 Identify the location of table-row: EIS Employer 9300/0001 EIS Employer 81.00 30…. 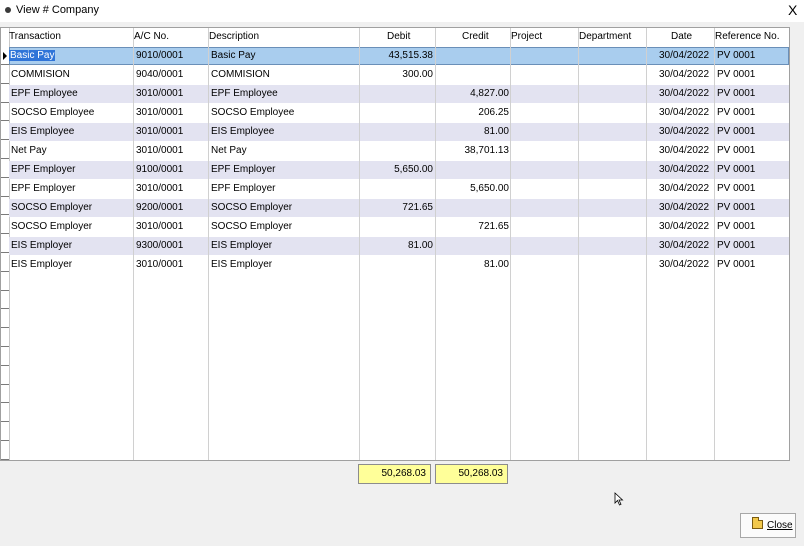
(399, 246).